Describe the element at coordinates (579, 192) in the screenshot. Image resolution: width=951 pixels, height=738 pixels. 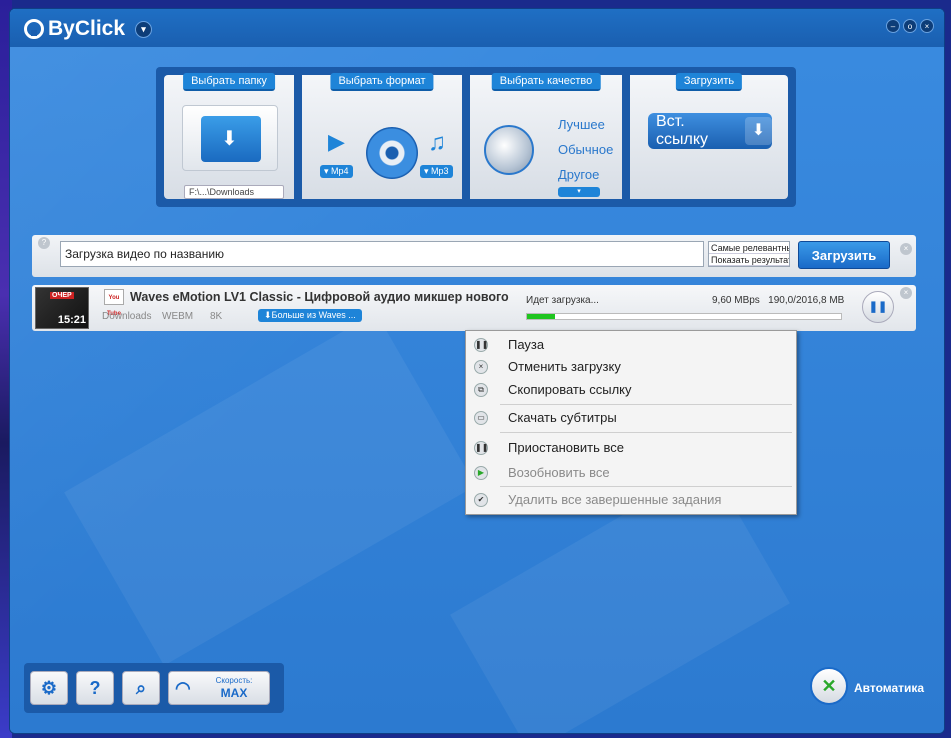
I see `quality-dropdown: ▾` at that location.